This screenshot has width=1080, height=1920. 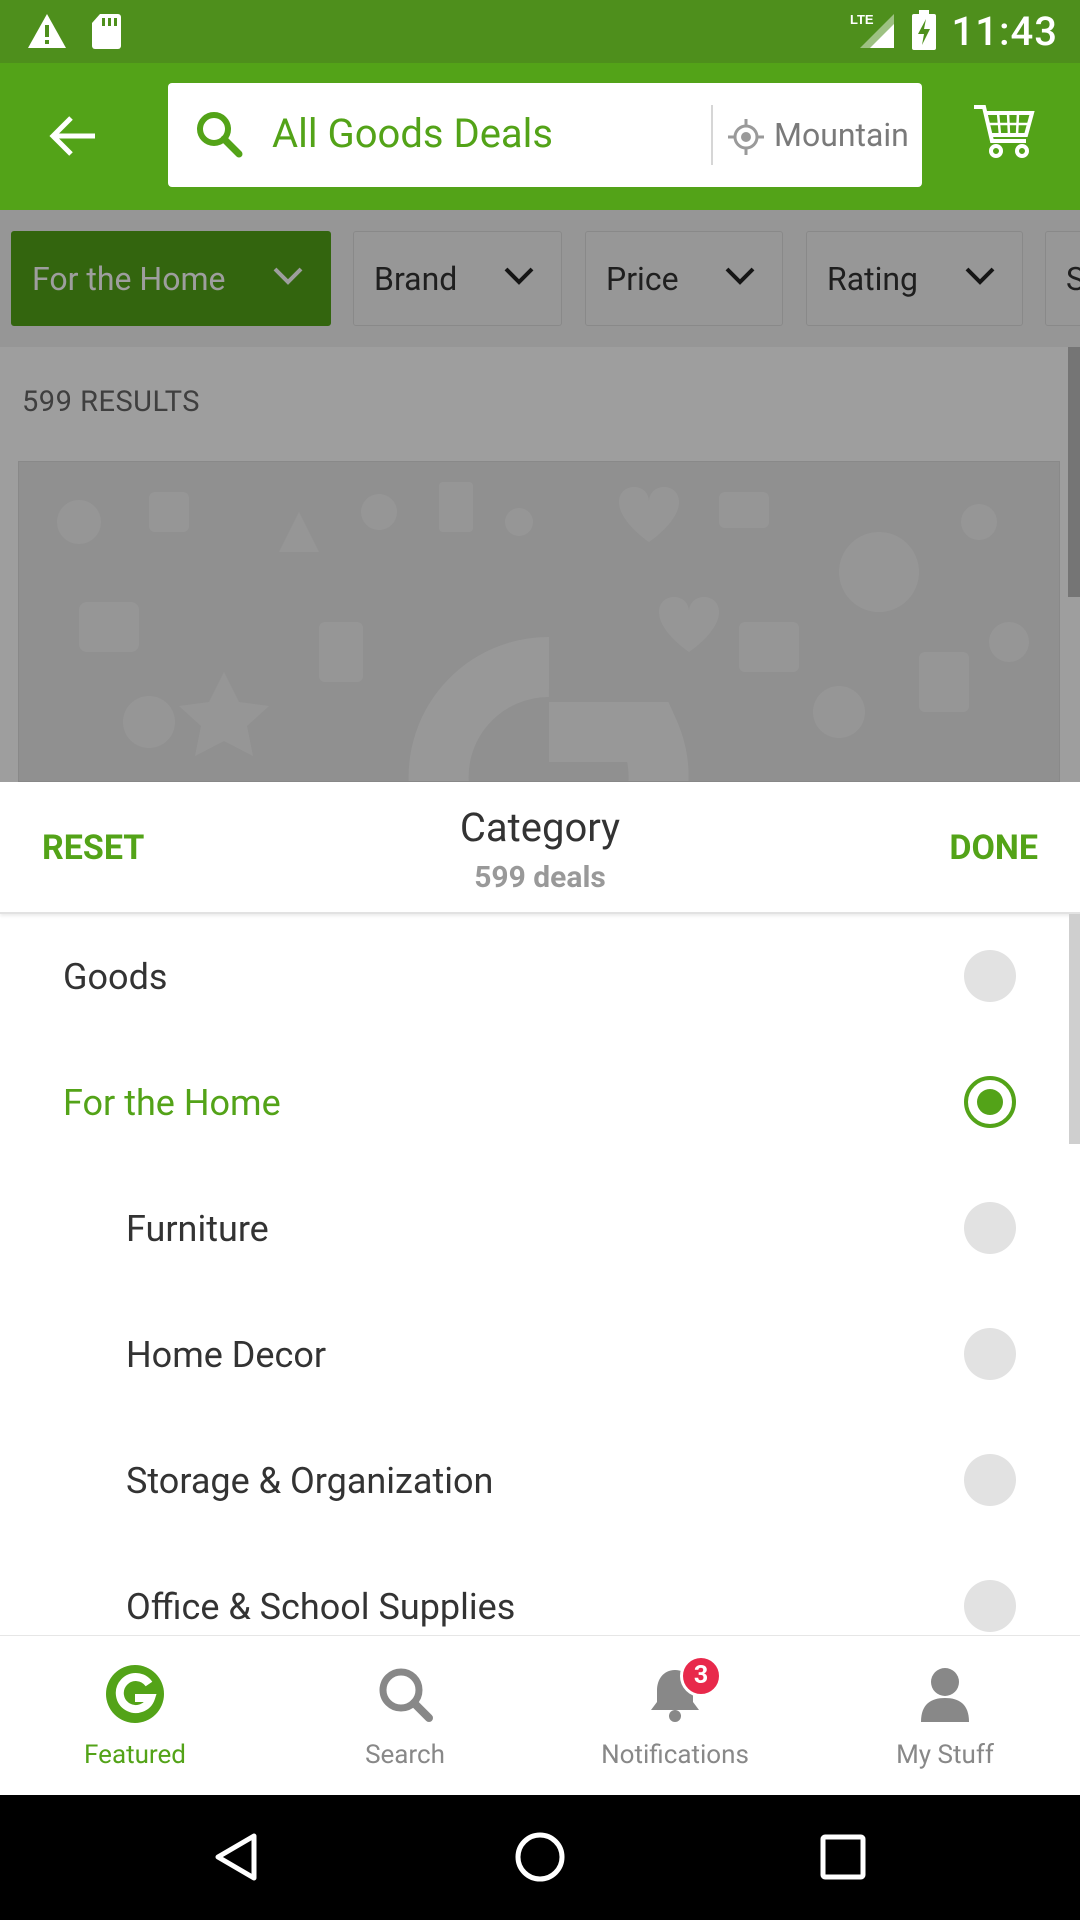 What do you see at coordinates (226, 1355) in the screenshot?
I see `category-item-label: Home Decor` at bounding box center [226, 1355].